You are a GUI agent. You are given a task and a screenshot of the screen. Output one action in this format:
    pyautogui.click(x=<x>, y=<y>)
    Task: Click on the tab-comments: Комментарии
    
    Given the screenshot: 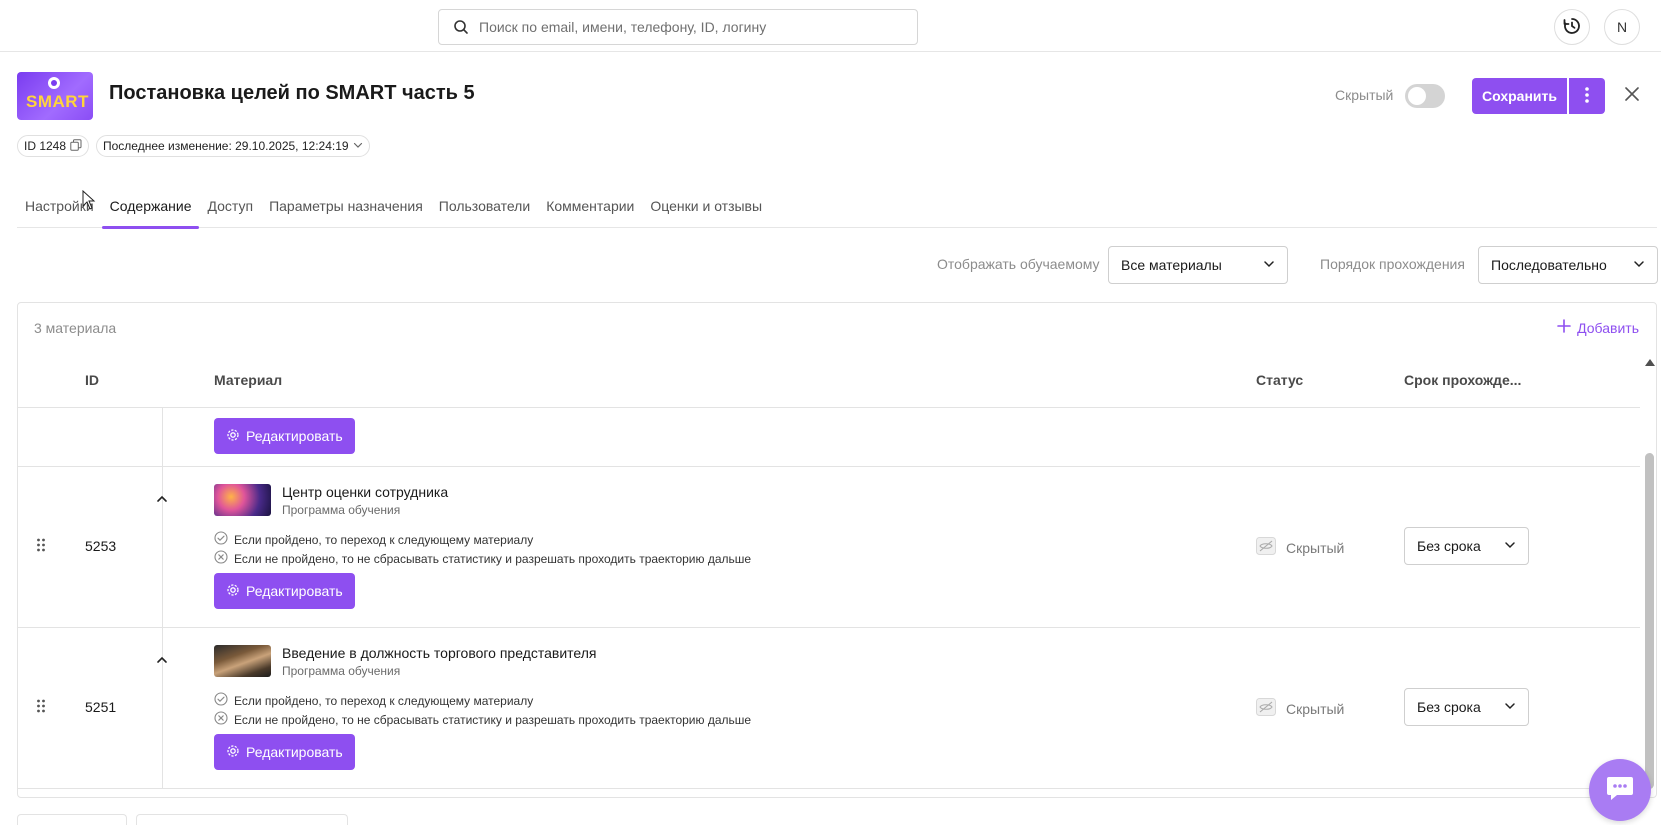 What is the action you would take?
    pyautogui.click(x=590, y=207)
    